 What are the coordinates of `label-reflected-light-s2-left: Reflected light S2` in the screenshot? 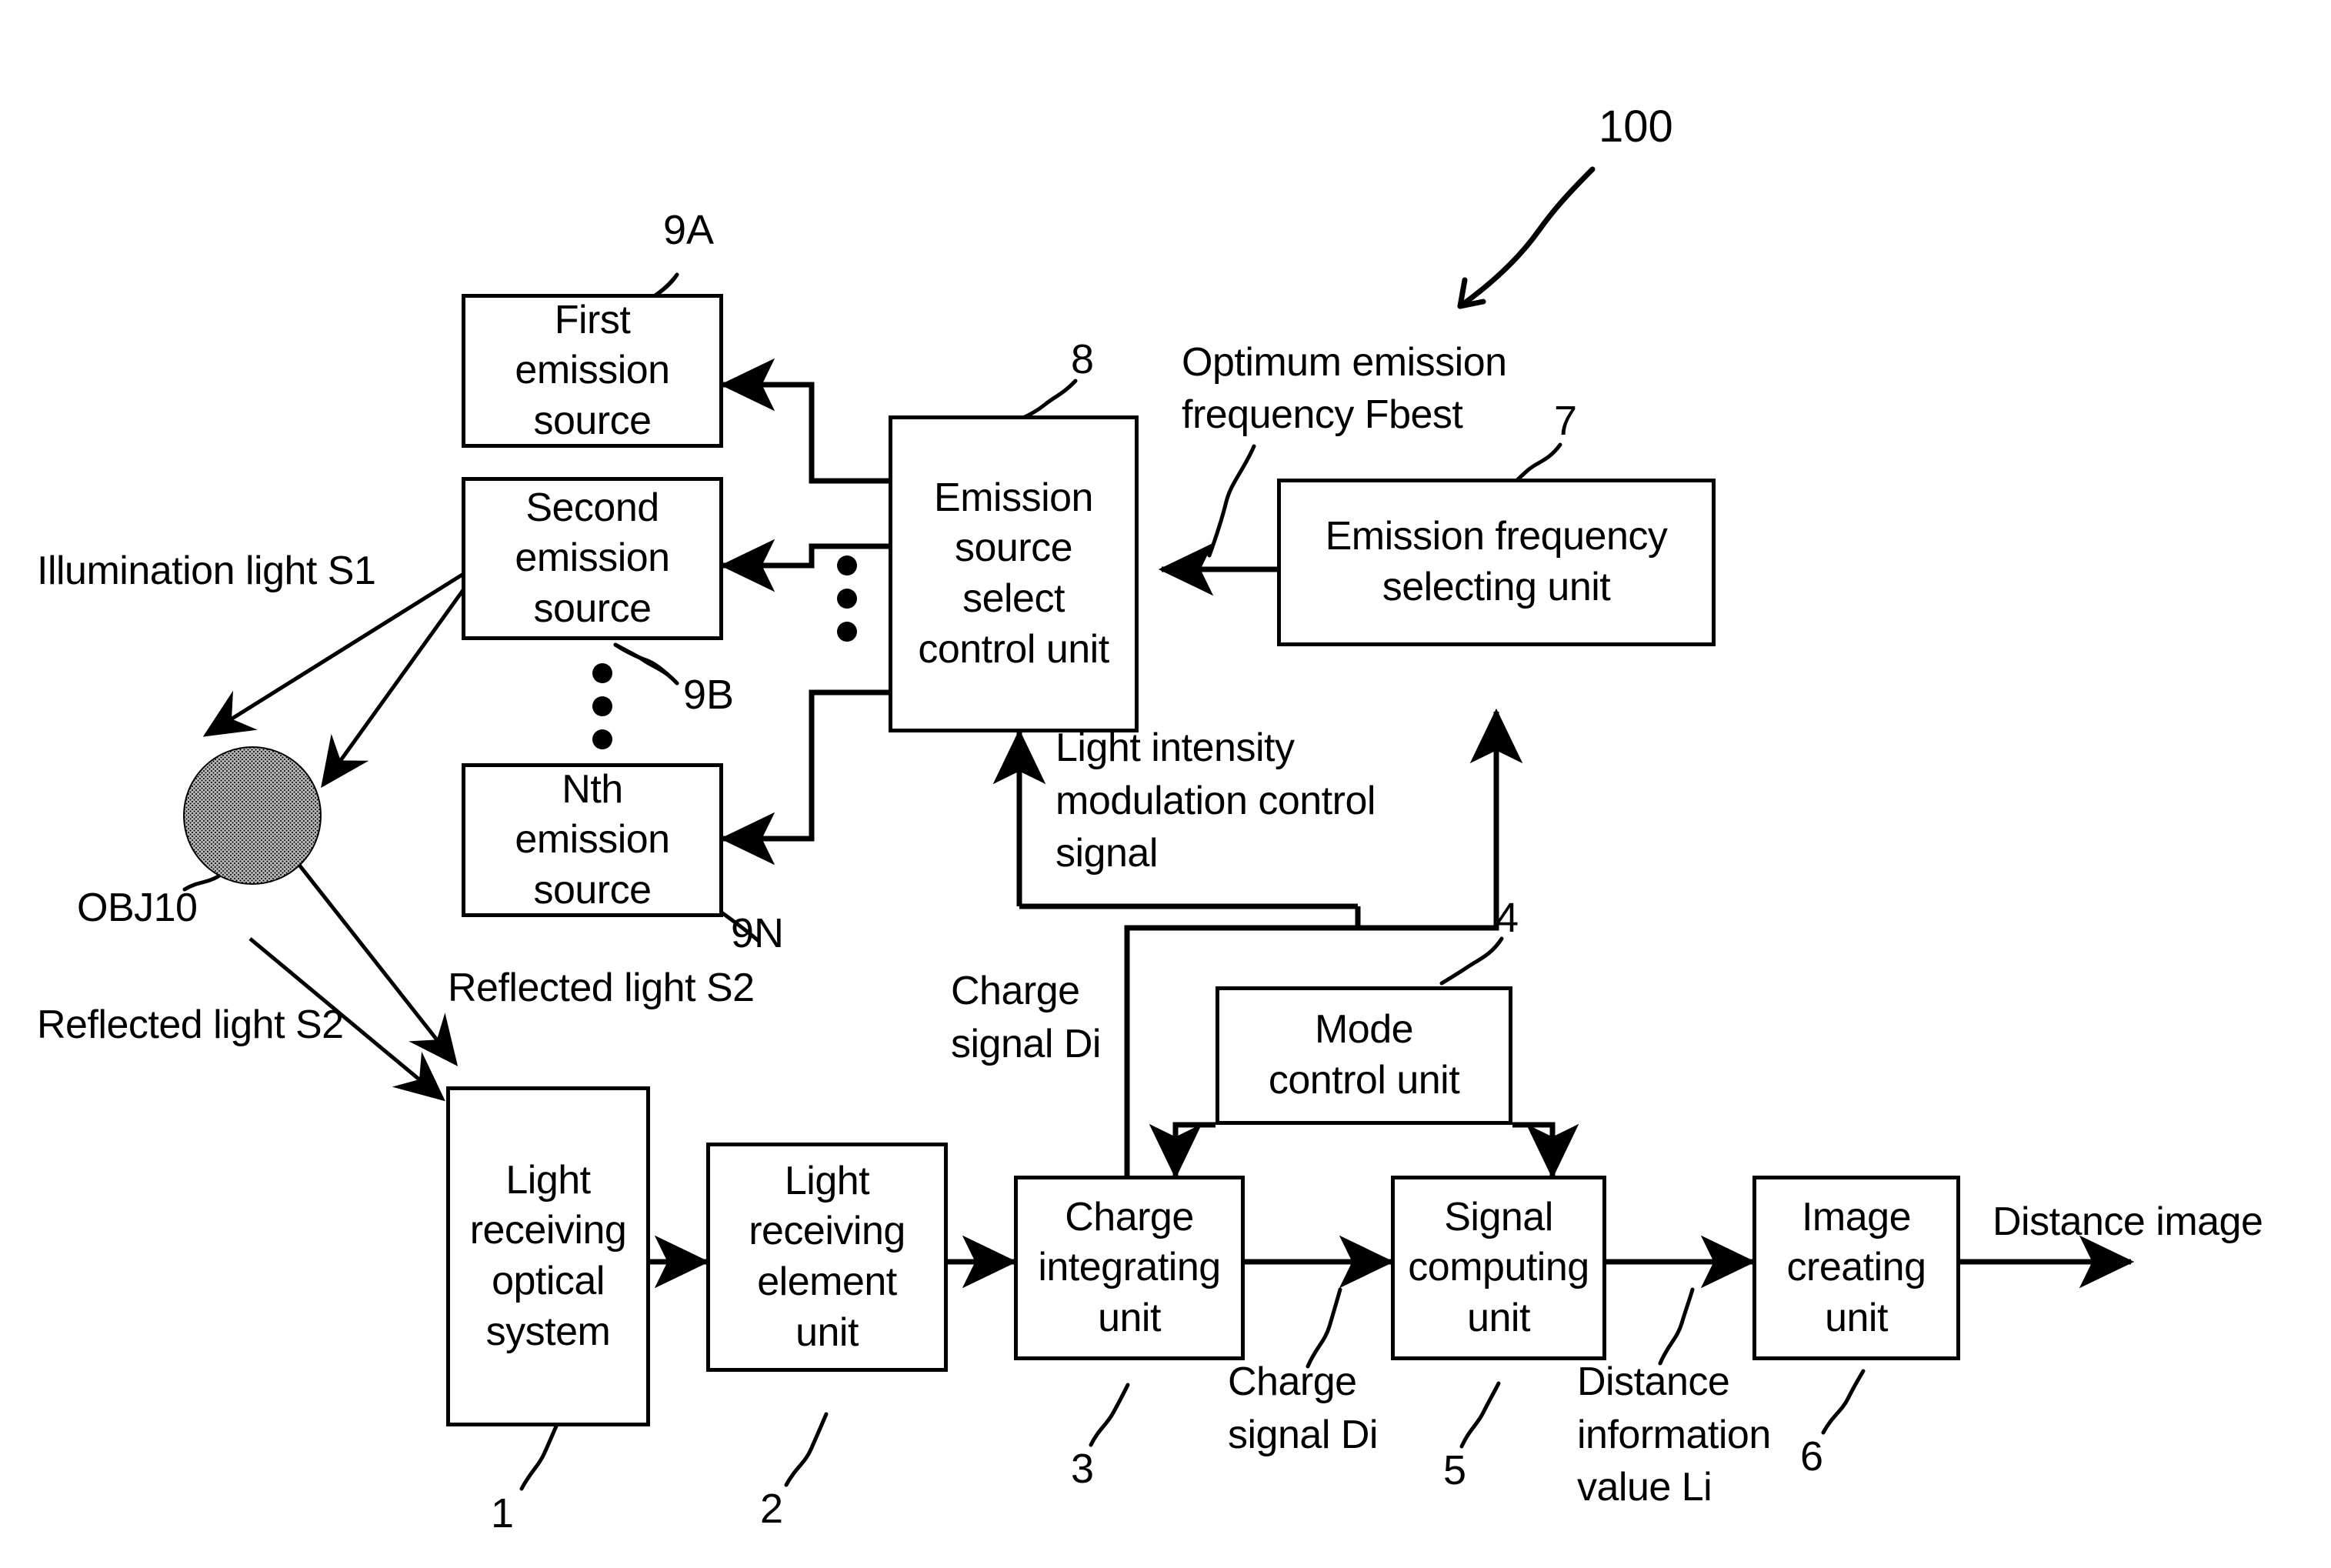 It's located at (190, 1025).